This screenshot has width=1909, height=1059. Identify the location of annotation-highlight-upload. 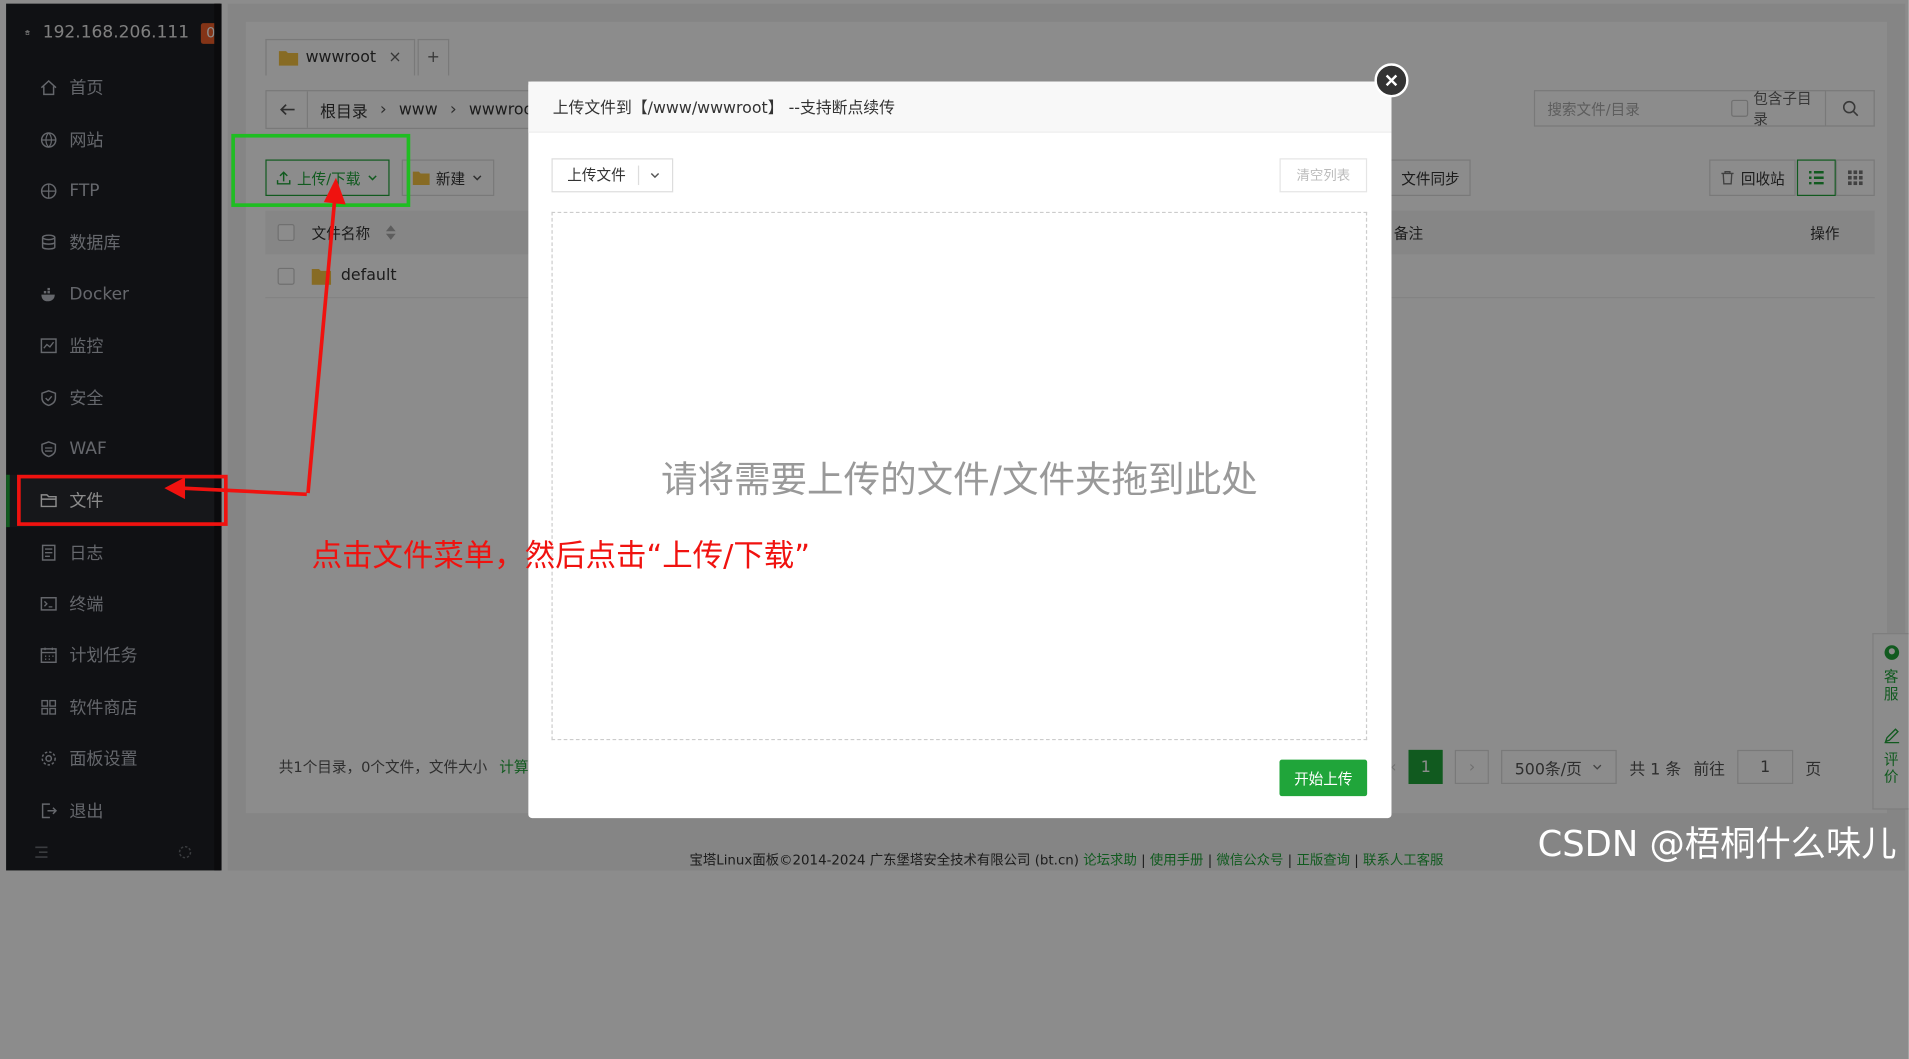
(321, 170).